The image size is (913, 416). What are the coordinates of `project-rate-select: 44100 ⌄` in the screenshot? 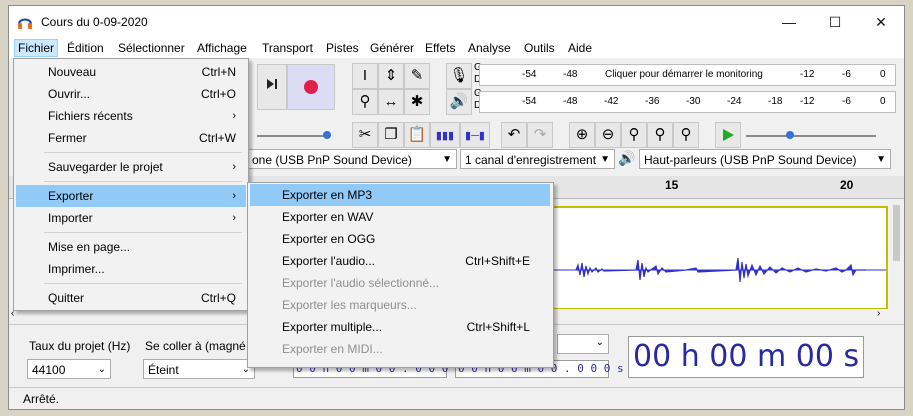 It's located at (69, 369).